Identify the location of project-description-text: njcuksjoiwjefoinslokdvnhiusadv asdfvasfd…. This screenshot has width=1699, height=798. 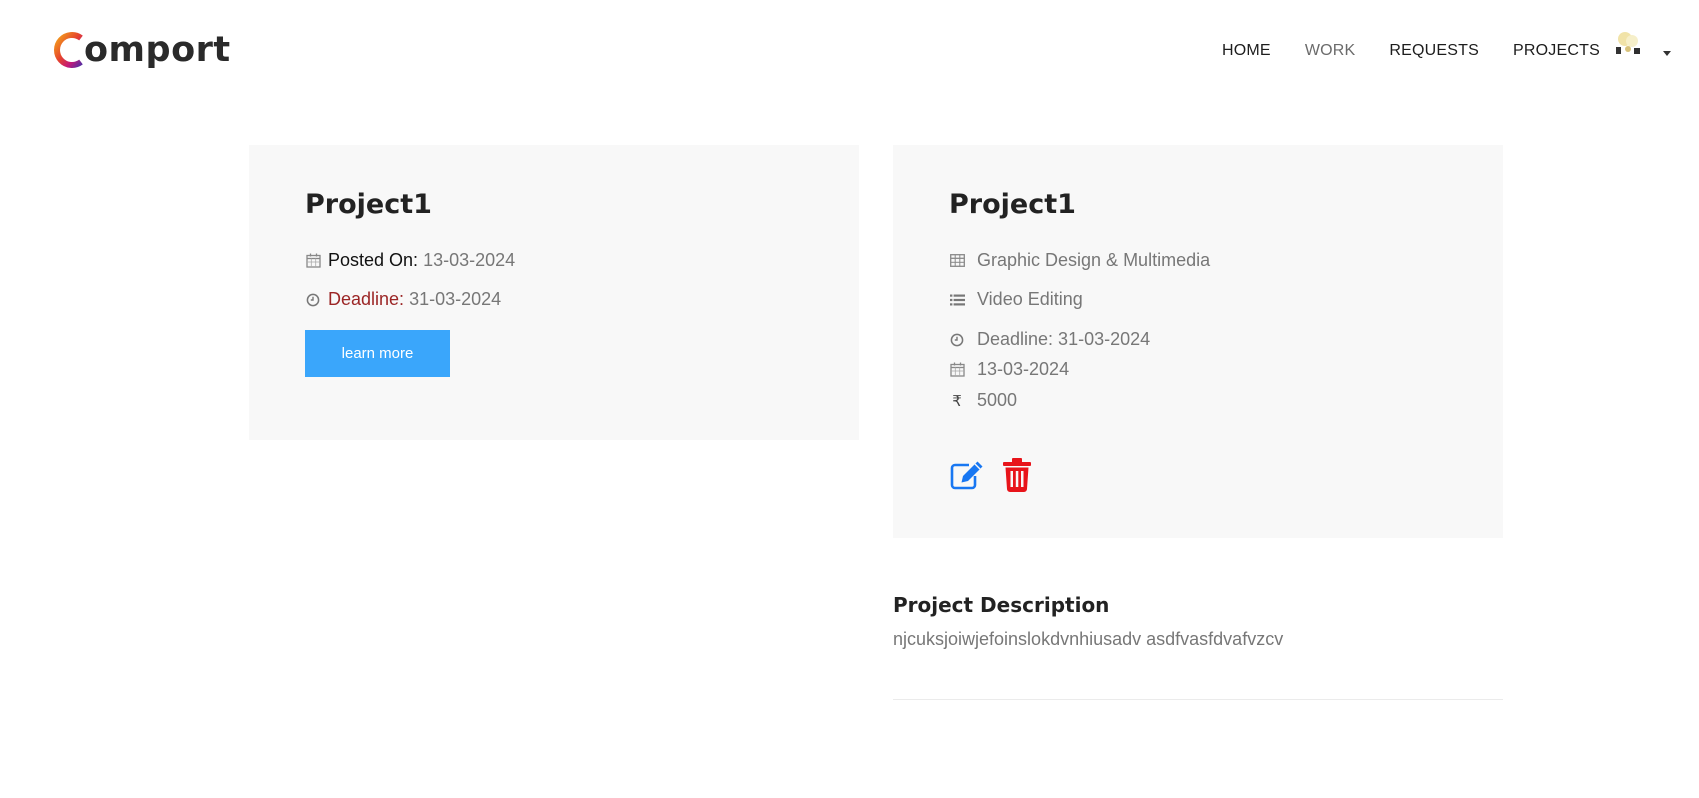
(1088, 639).